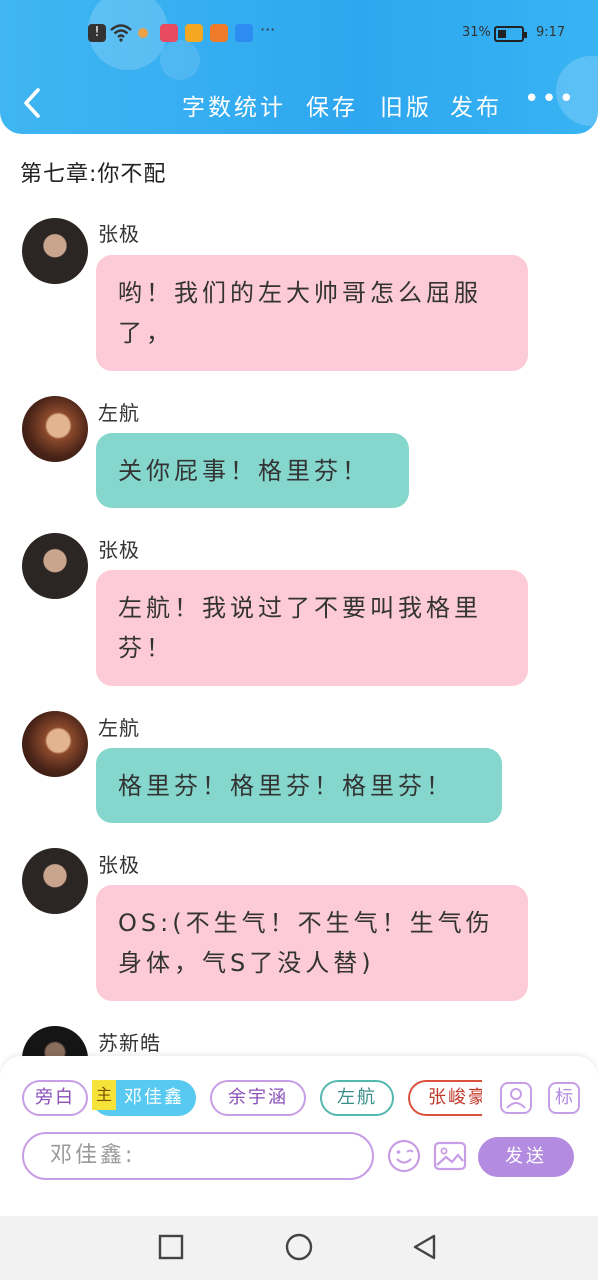  What do you see at coordinates (55, 1098) in the screenshot?
I see `role-chip-narration: 旁白` at bounding box center [55, 1098].